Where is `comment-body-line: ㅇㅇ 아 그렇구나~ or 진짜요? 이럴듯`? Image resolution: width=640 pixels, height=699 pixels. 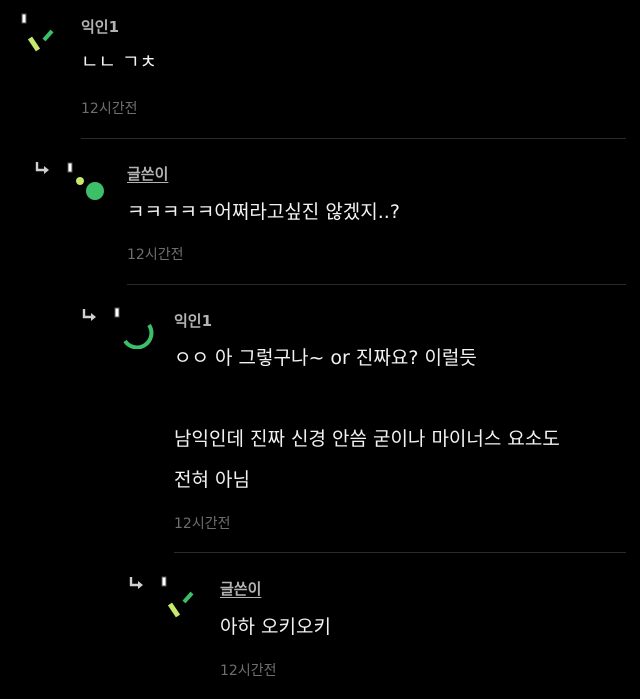 comment-body-line: ㅇㅇ 아 그렇구나~ or 진짜요? 이럴듯 is located at coordinates (325, 358).